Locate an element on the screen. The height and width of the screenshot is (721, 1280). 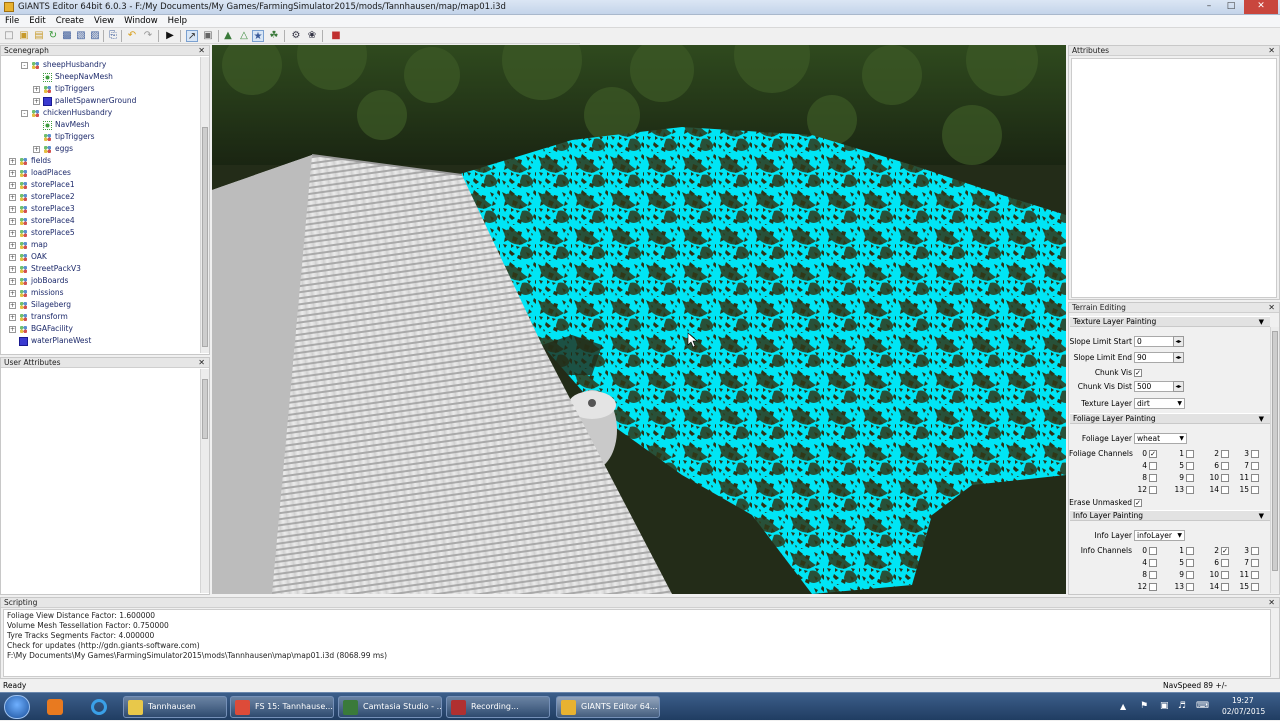
slope-limit-end-input: 90 is located at coordinates (1154, 357).